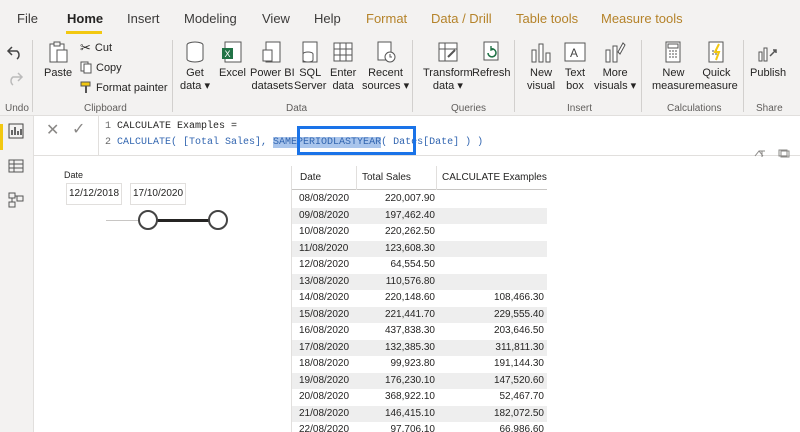  Describe the element at coordinates (386, 18) in the screenshot. I see `menu-format: Format` at that location.